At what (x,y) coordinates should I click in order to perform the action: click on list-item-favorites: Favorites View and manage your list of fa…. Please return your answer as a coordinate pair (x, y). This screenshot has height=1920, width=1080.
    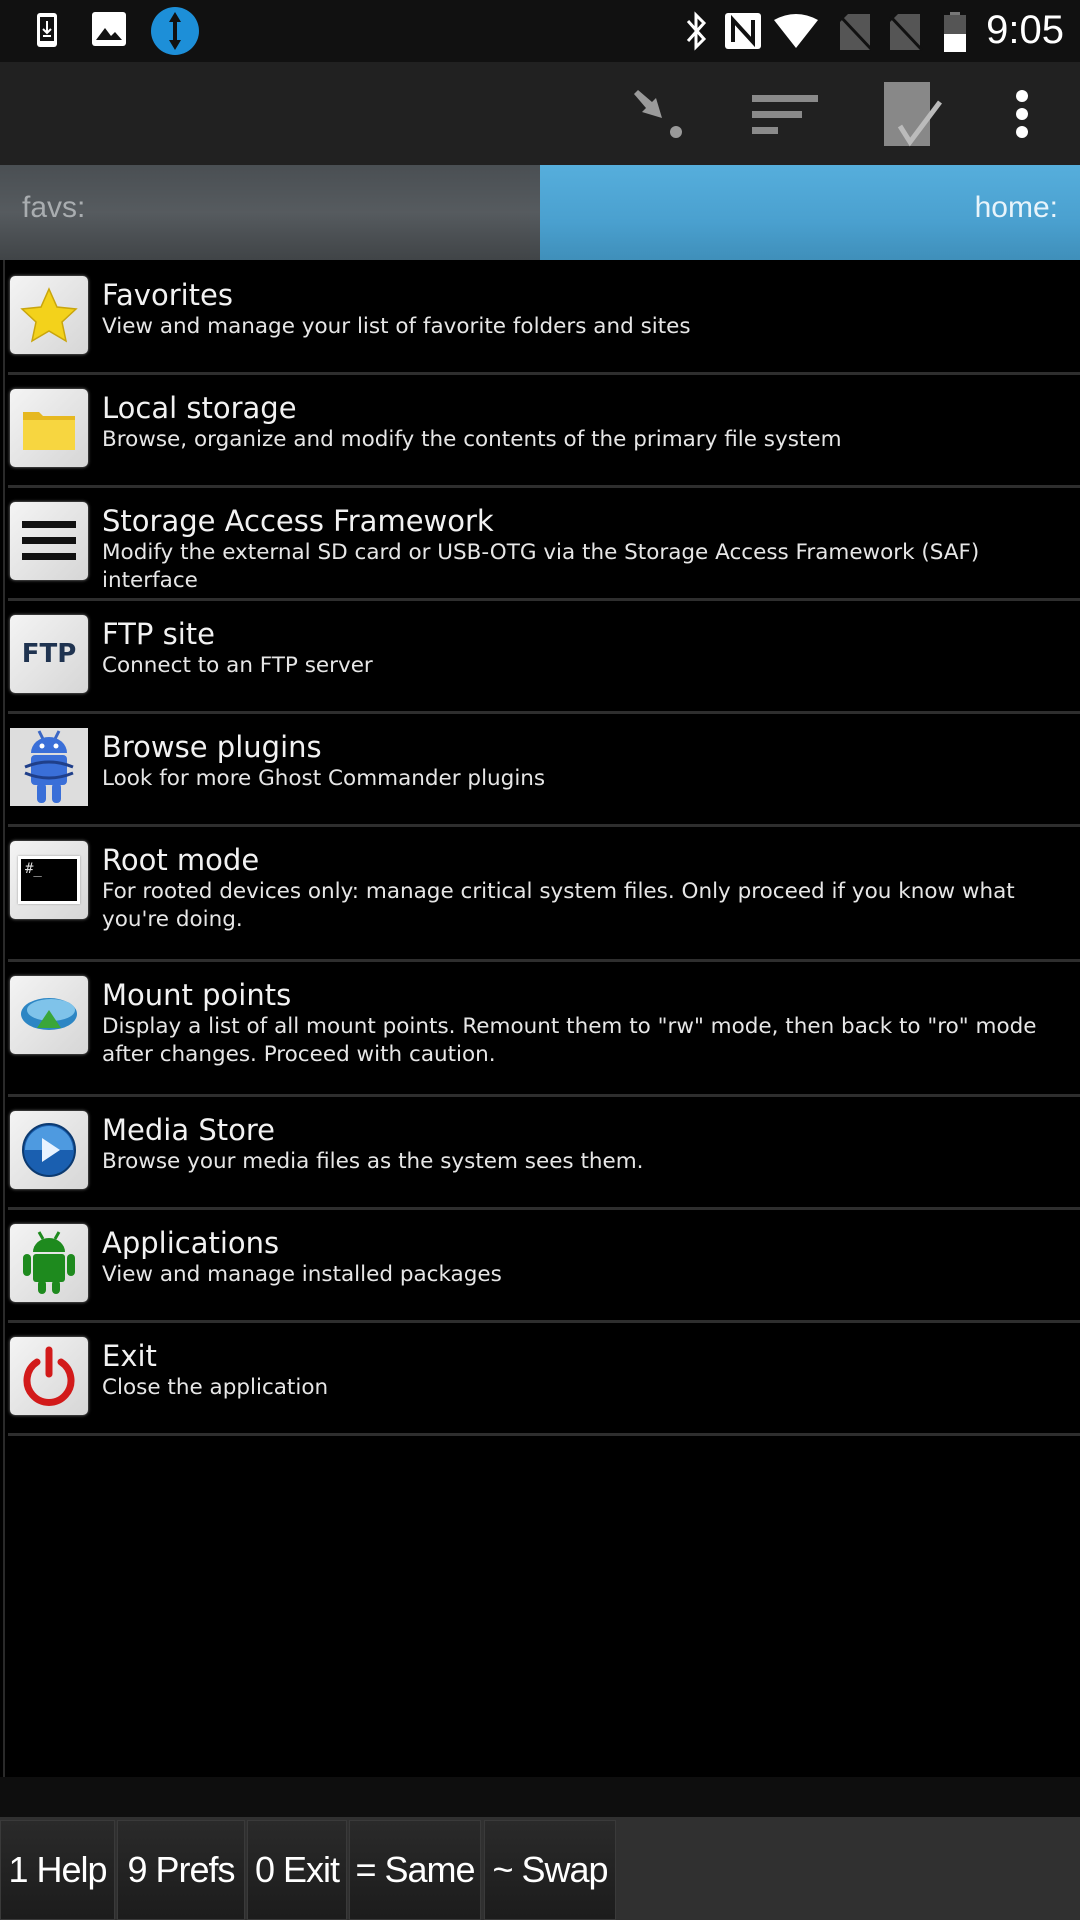
    Looking at the image, I should click on (544, 318).